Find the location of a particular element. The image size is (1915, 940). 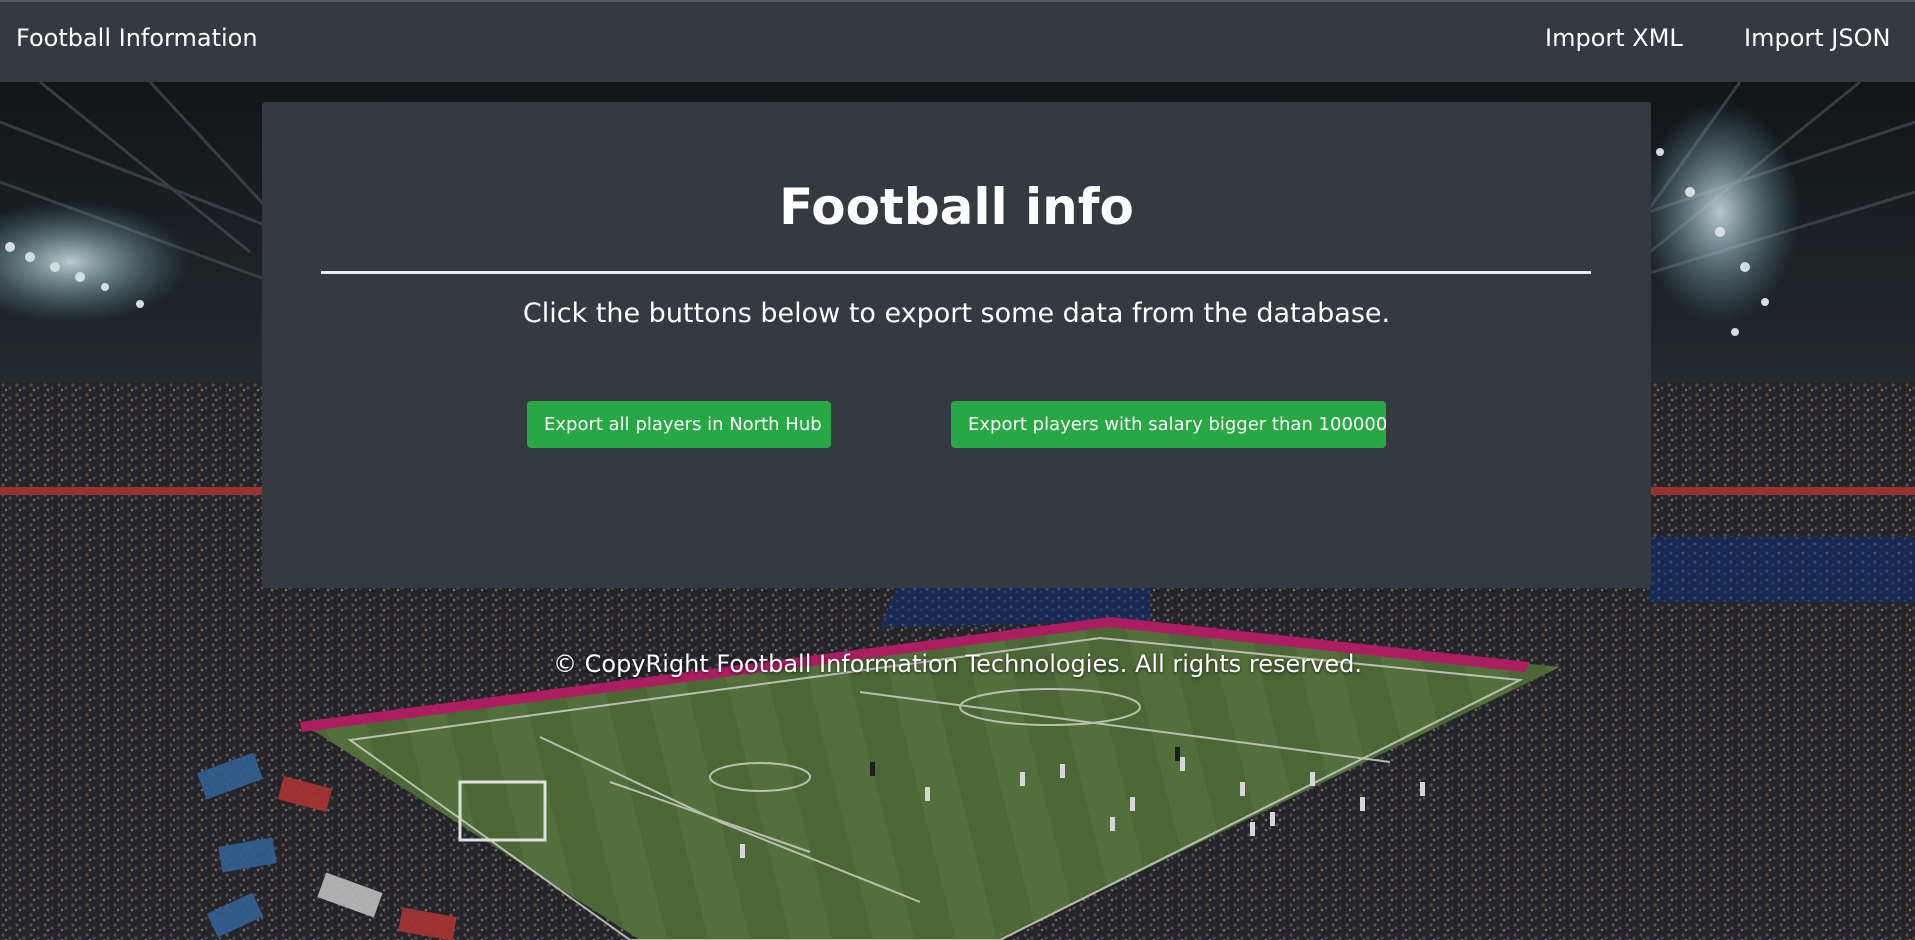

navbar-brand: Football Information is located at coordinates (137, 38).